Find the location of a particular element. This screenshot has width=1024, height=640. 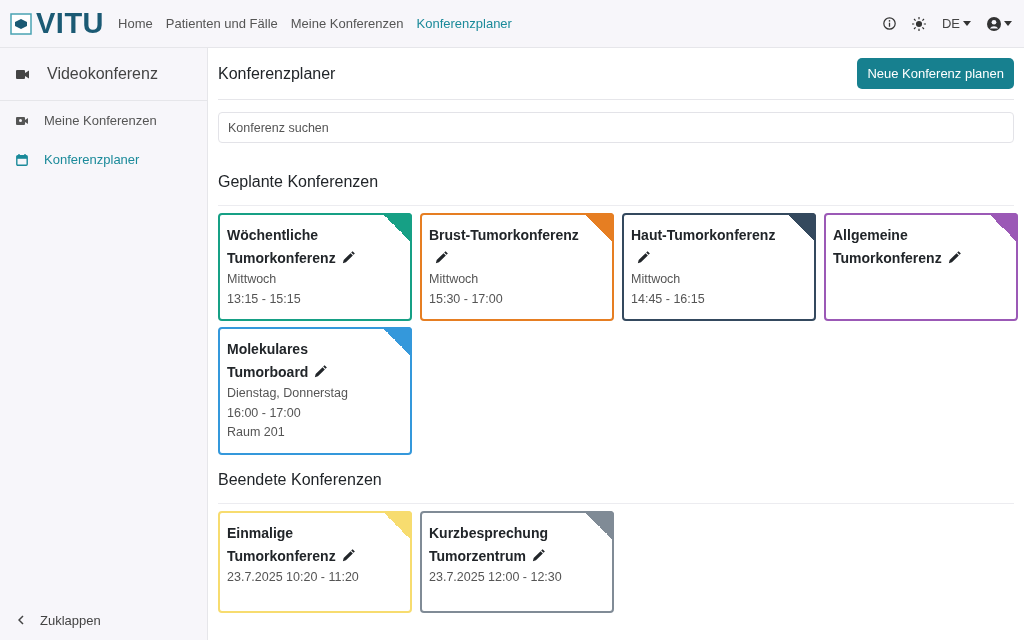

conference-card: Molekulares Tumorboard Dienstag, Donnerstag 16:00 - 17:00 Raum 201 is located at coordinates (315, 391).